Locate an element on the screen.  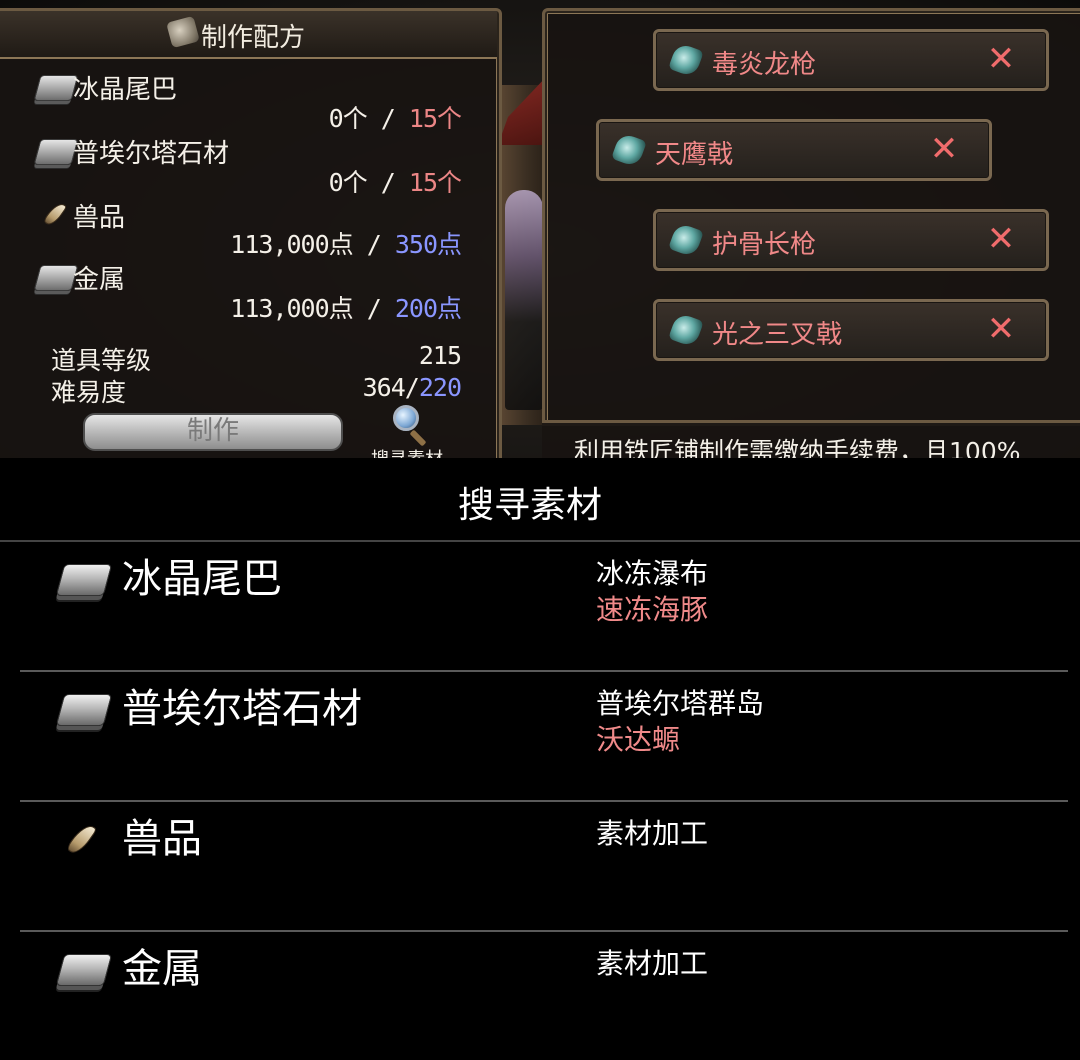
required-quantity: 350点 is located at coordinates (428, 244).